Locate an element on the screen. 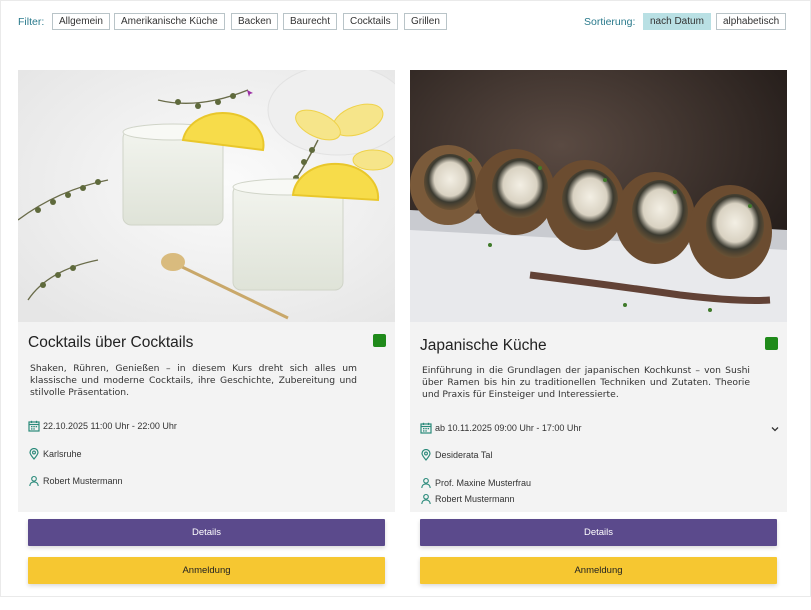  course-location: Karlsruhe is located at coordinates (55, 454).